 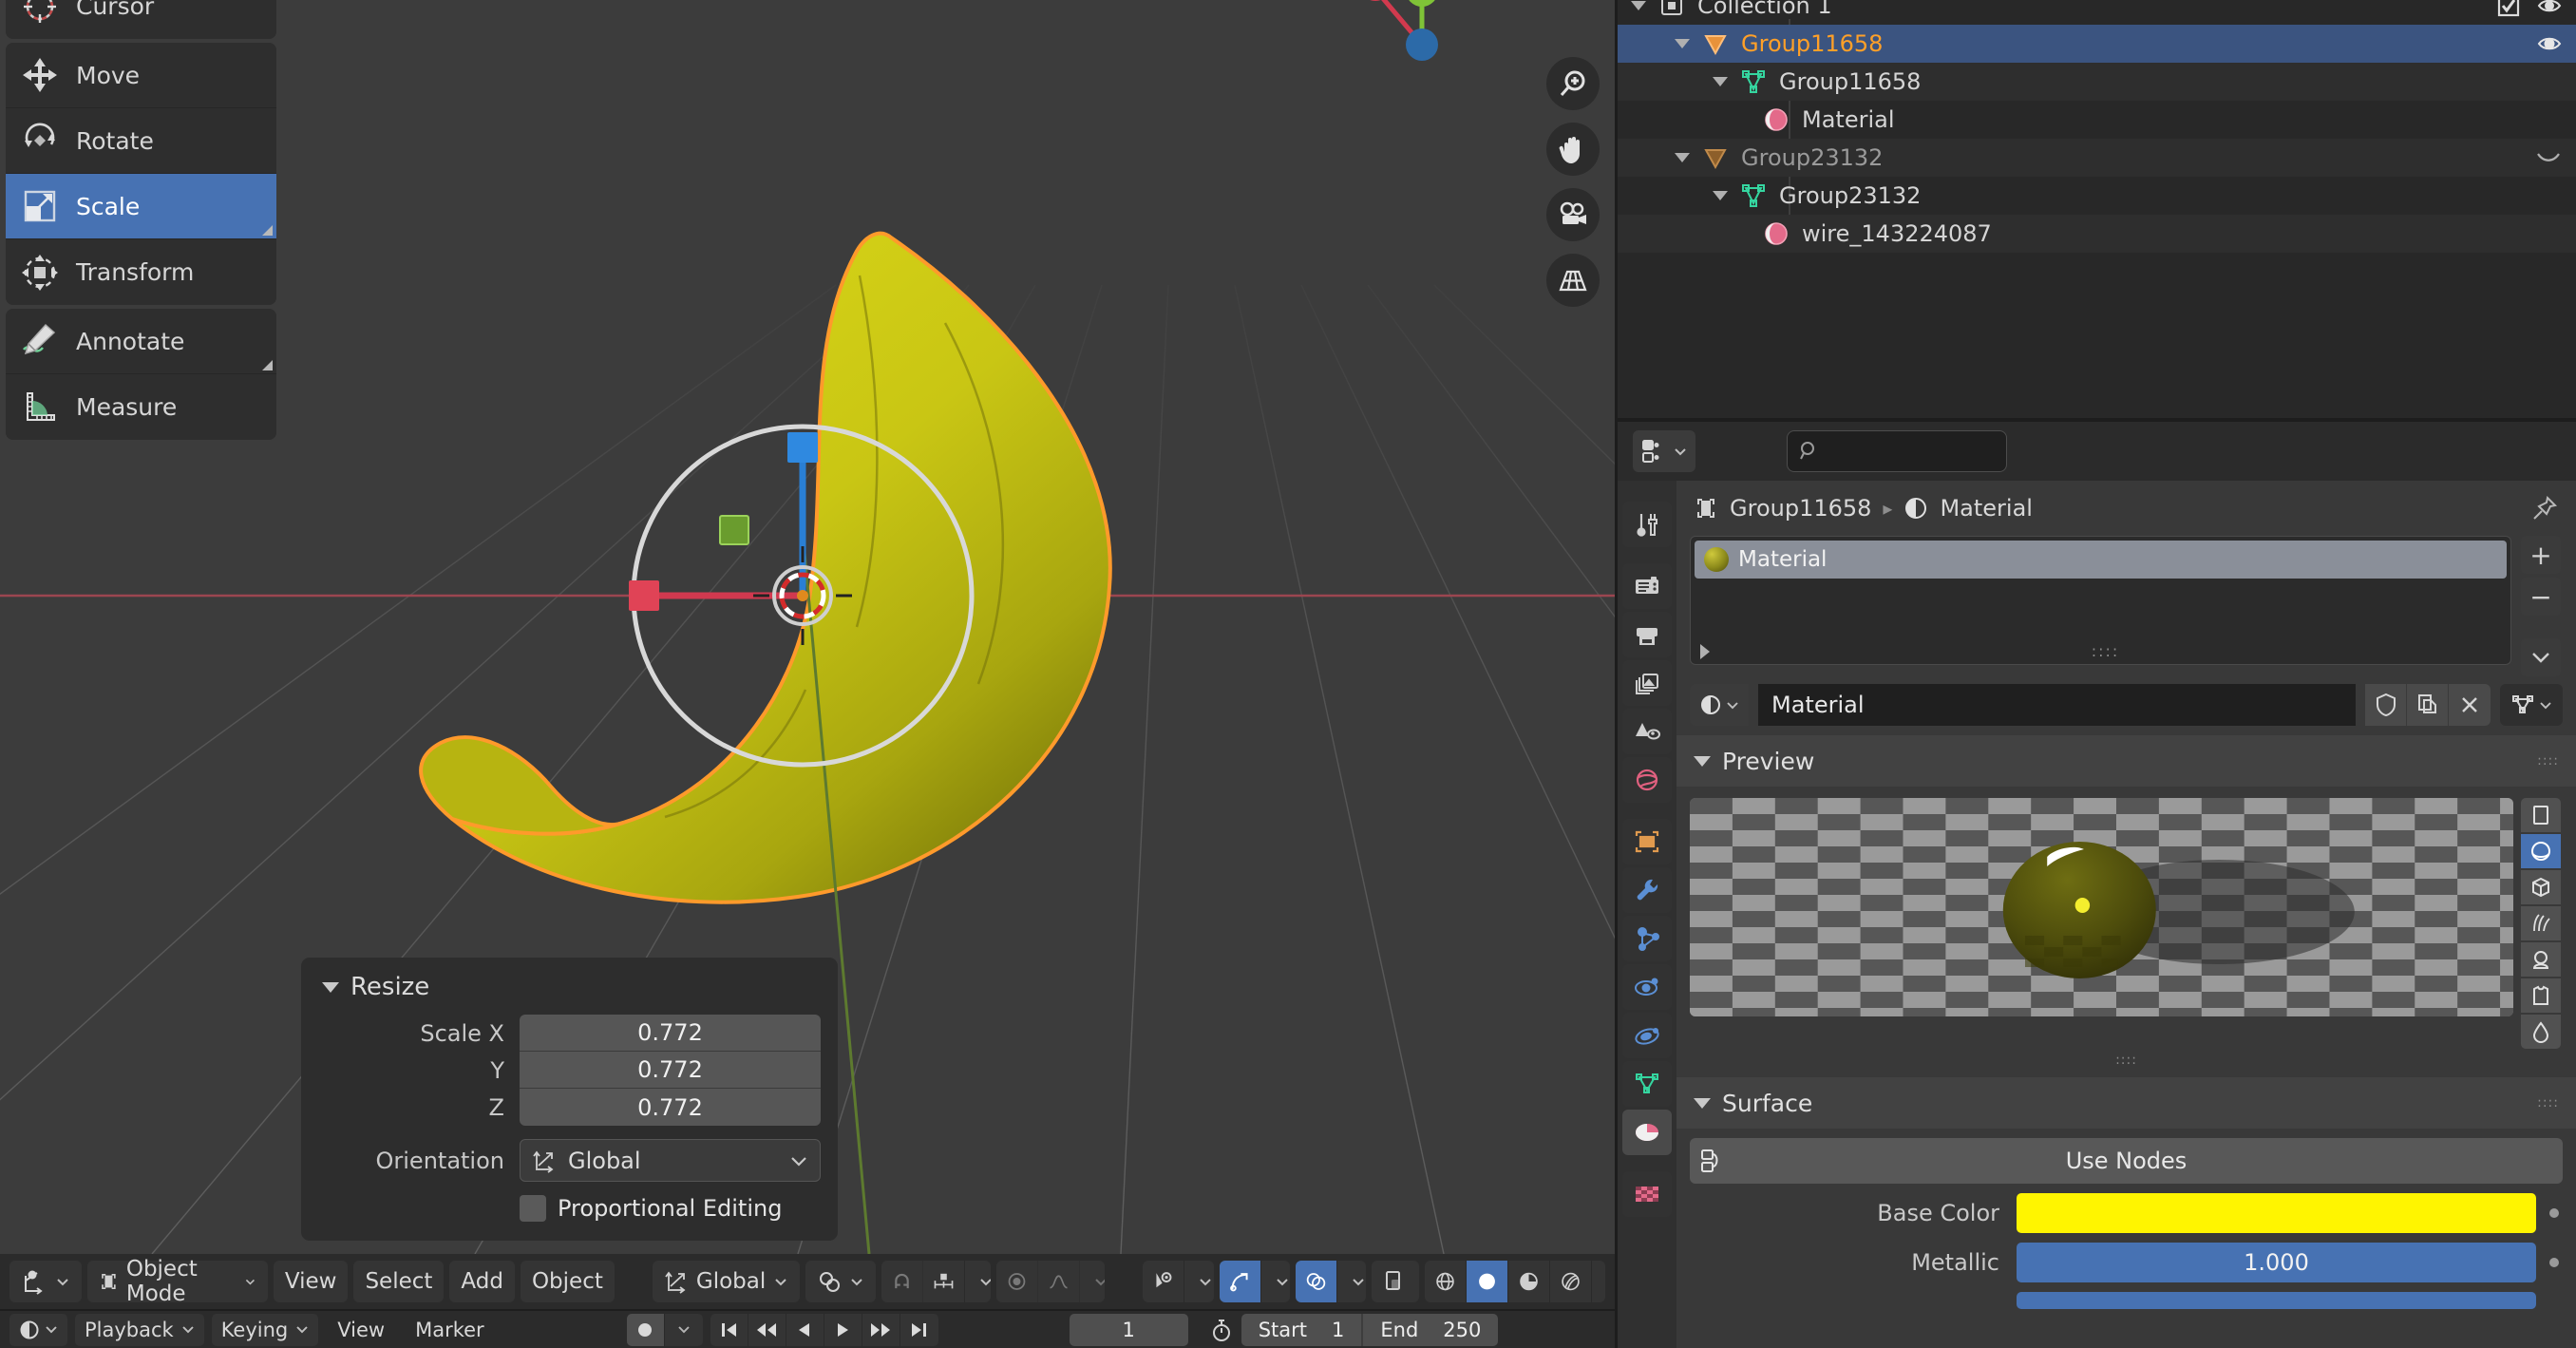 What do you see at coordinates (361, 1330) in the screenshot?
I see `menu-view-timeline: View` at bounding box center [361, 1330].